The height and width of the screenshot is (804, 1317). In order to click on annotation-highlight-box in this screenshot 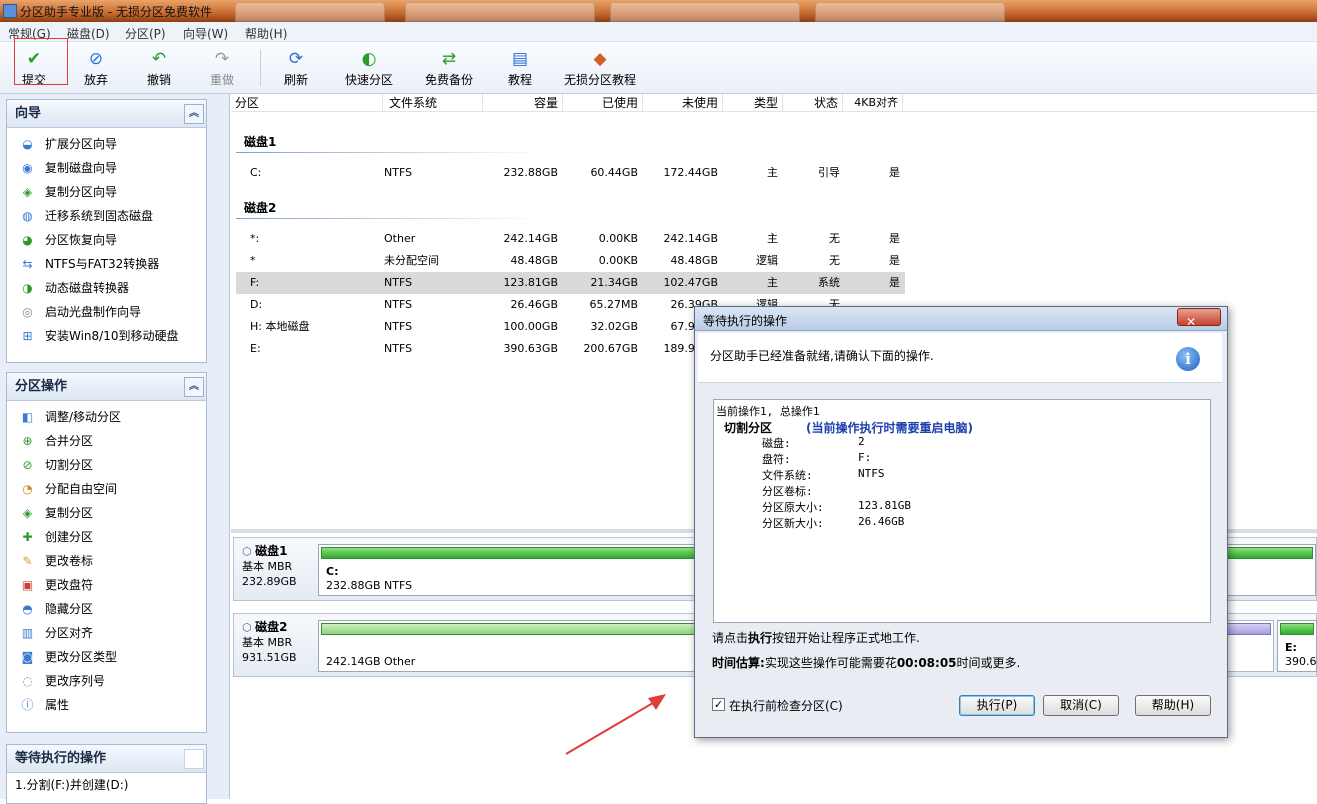, I will do `click(41, 61)`.